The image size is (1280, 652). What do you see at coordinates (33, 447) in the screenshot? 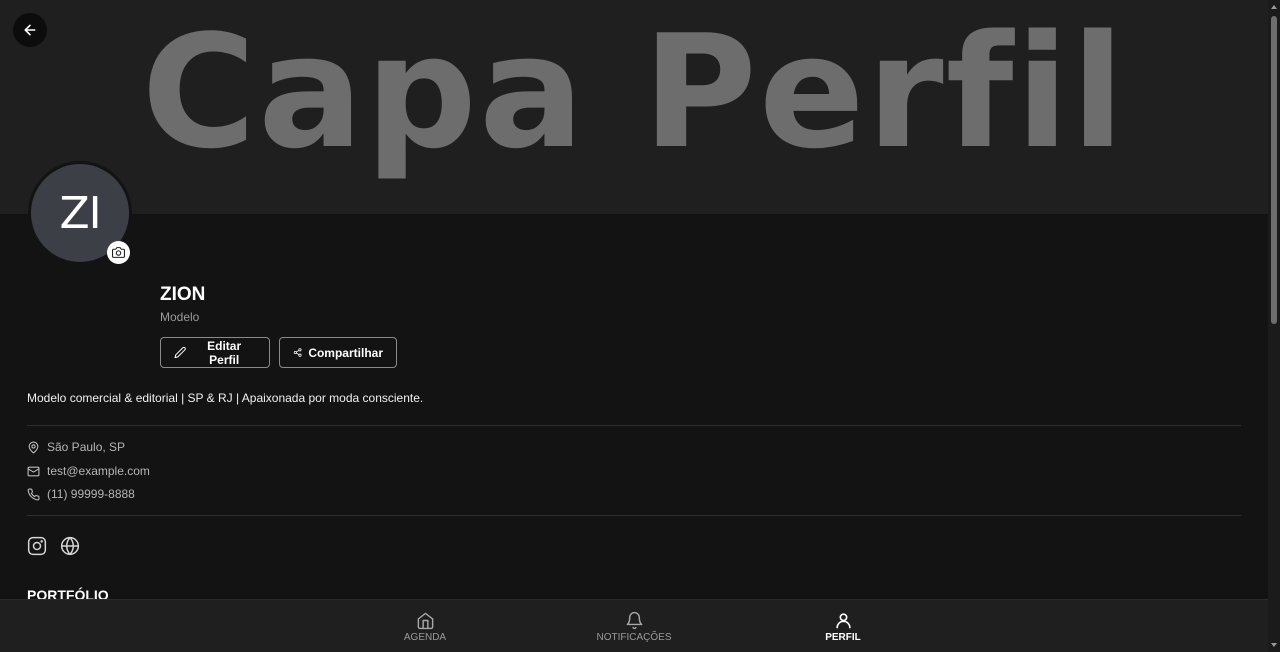
I see `map-pin-icon` at bounding box center [33, 447].